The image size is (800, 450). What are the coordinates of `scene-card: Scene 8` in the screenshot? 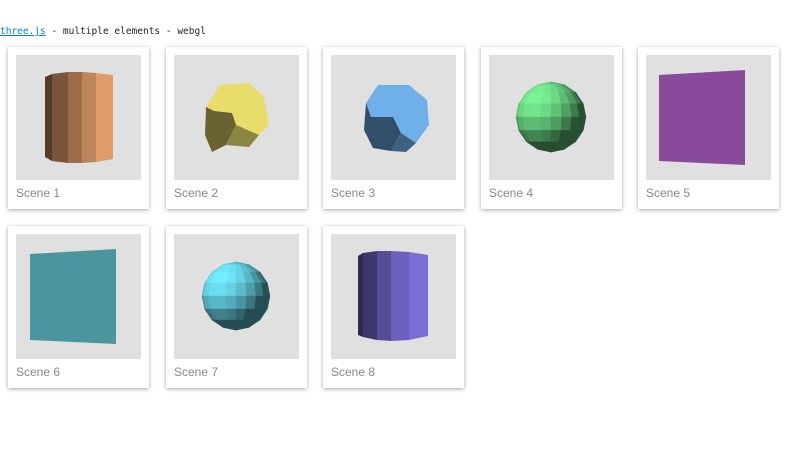 It's located at (393, 307).